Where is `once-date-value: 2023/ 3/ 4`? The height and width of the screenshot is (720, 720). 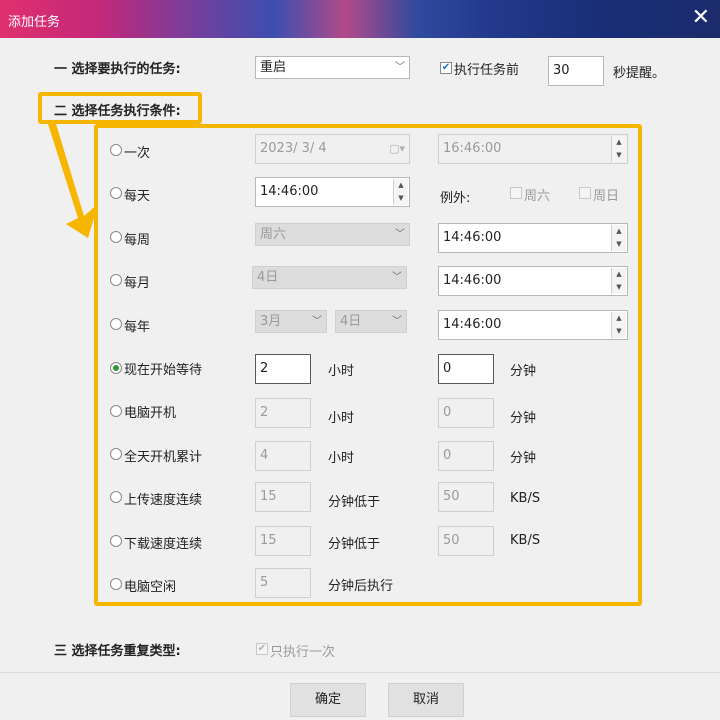 once-date-value: 2023/ 3/ 4 is located at coordinates (293, 148).